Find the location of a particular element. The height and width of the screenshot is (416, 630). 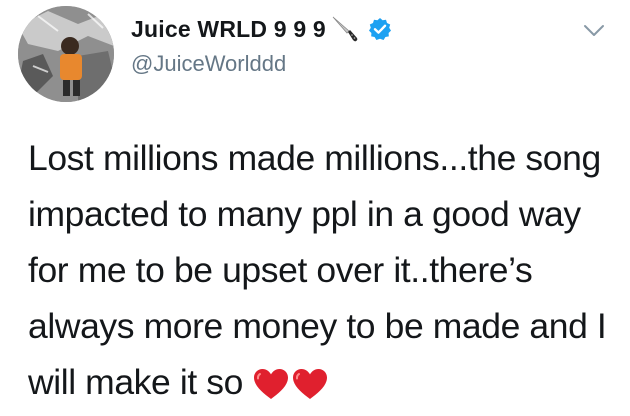

tweet-text-line: will make it so is located at coordinates (135, 382).